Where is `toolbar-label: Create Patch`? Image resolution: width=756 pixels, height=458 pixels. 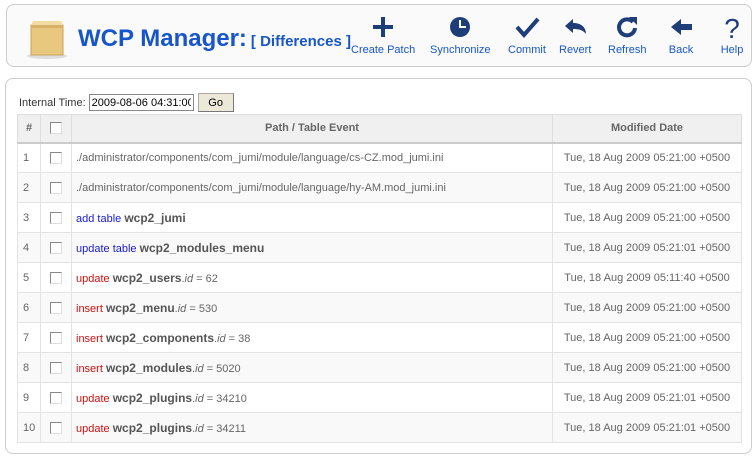 toolbar-label: Create Patch is located at coordinates (383, 50).